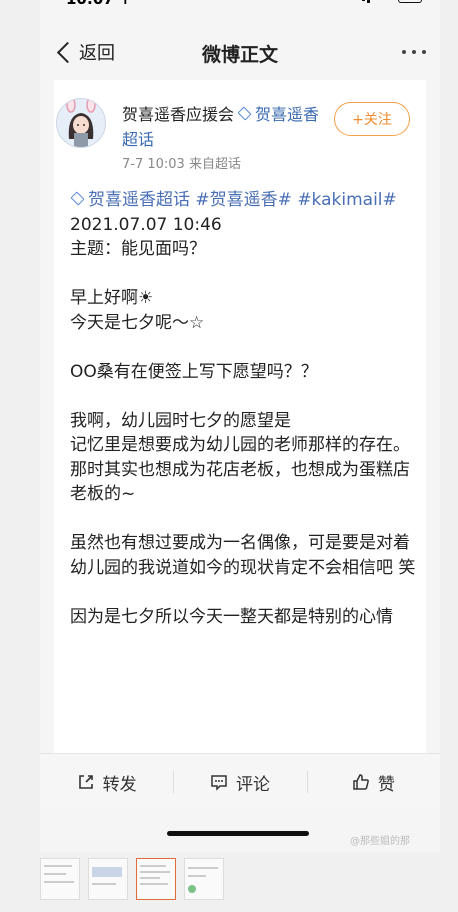 This screenshot has width=458, height=912. Describe the element at coordinates (243, 200) in the screenshot. I see `tag-kakihara: #贺喜遥香#` at that location.